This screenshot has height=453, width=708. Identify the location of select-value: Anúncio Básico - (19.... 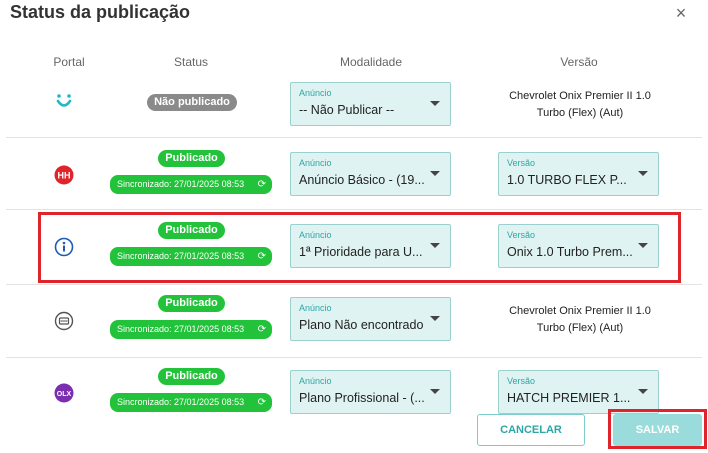
(361, 180).